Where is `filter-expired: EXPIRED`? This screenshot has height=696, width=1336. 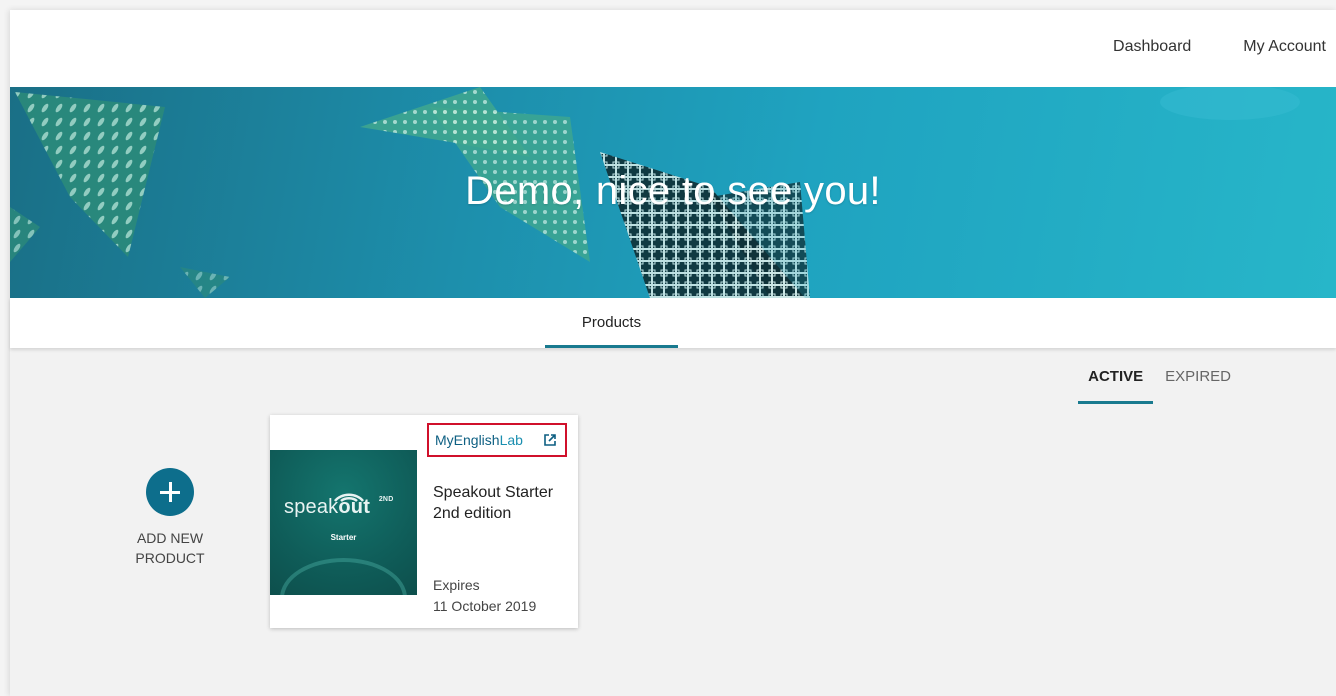
filter-expired: EXPIRED is located at coordinates (1198, 386).